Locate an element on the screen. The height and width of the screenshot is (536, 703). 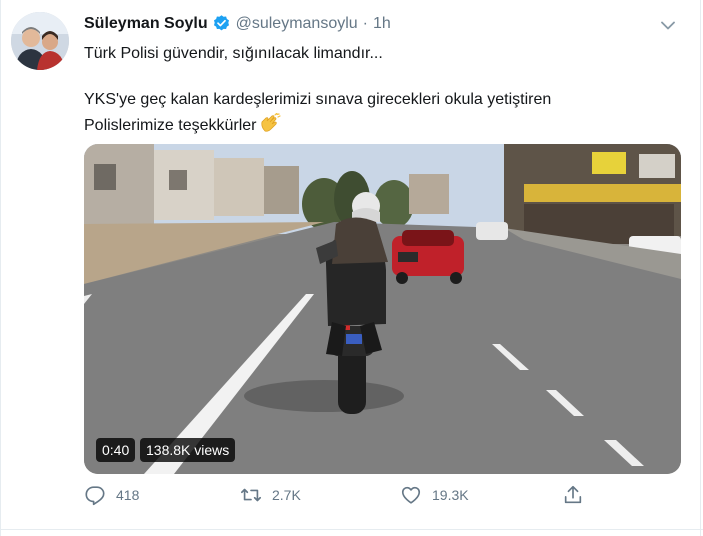
tweet-header: Süleyman Soylu @suleymansoylu · 1h is located at coordinates (237, 23).